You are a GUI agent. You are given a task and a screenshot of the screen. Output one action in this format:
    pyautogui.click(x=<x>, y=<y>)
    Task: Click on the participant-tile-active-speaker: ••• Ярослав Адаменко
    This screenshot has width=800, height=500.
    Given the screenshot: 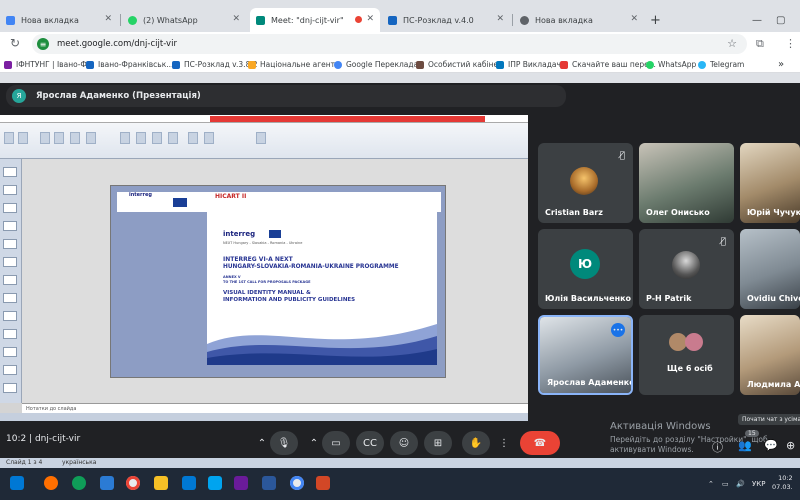 What is the action you would take?
    pyautogui.click(x=585, y=355)
    